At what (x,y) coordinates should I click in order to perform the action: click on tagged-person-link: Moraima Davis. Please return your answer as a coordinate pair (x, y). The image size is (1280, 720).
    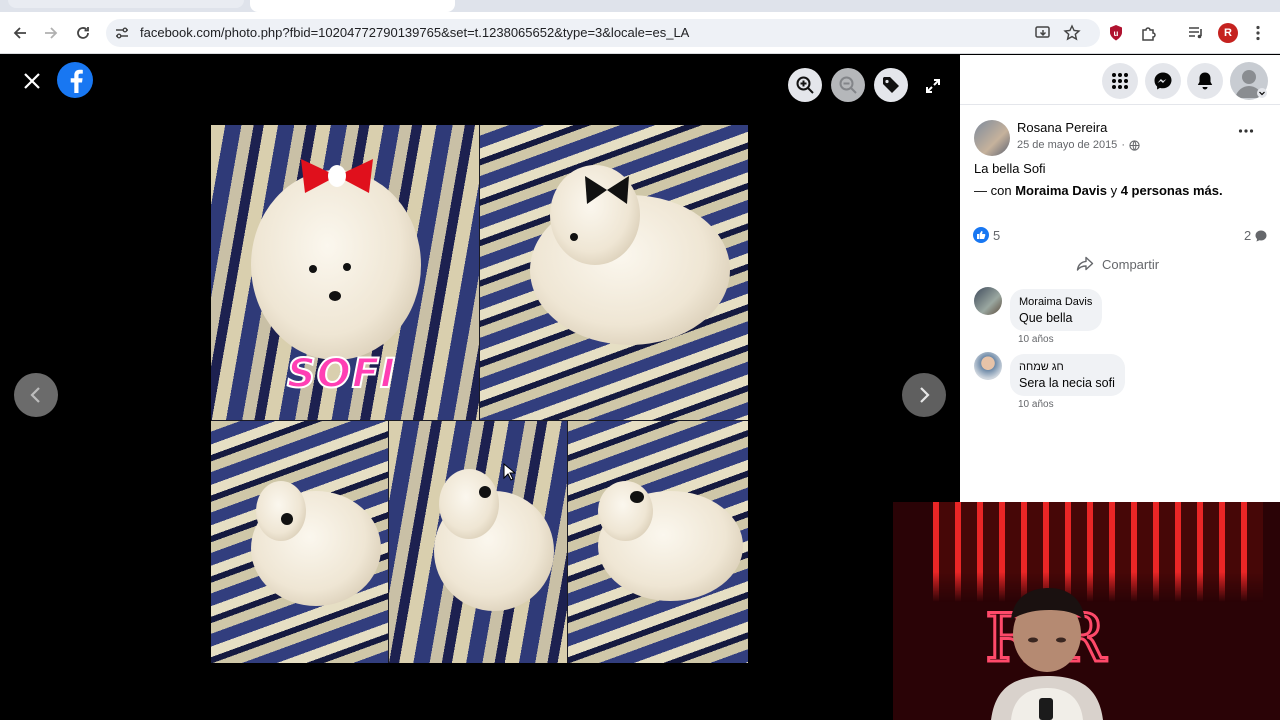
    Looking at the image, I should click on (1061, 190).